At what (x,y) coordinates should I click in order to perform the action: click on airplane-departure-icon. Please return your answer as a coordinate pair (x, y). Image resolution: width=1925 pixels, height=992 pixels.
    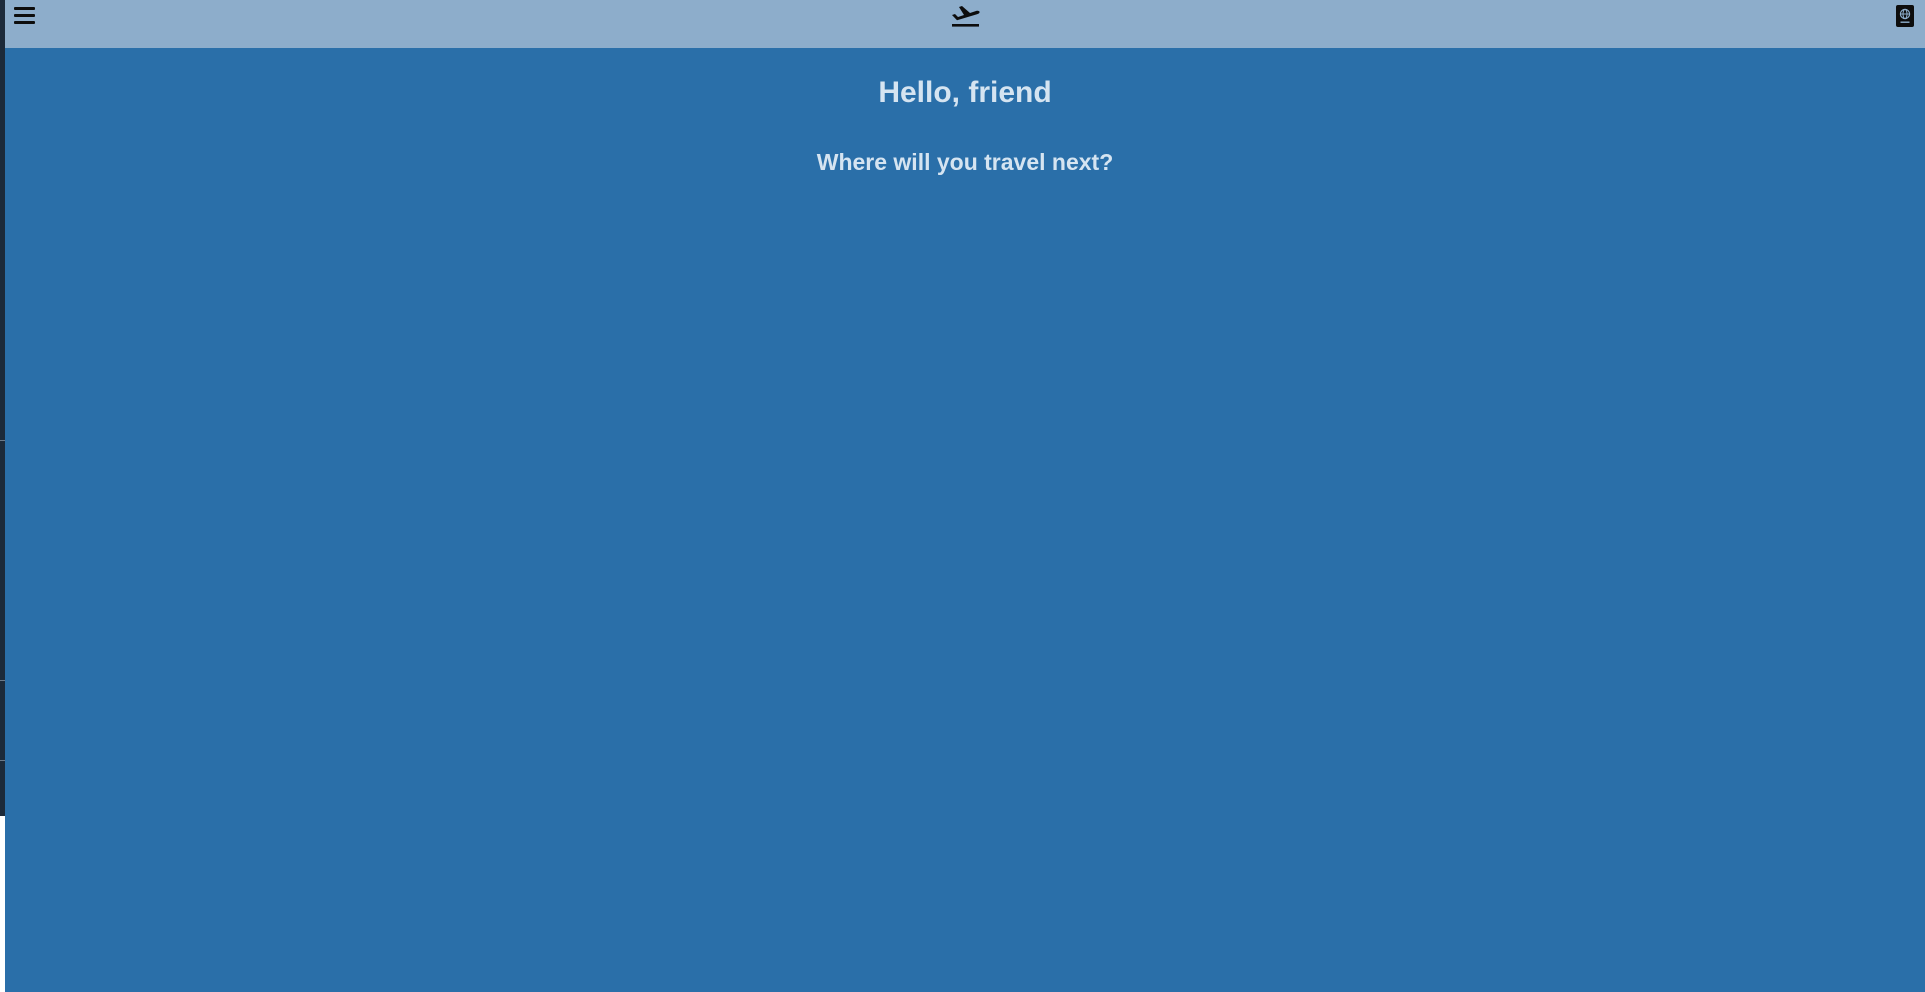
    Looking at the image, I should click on (966, 16).